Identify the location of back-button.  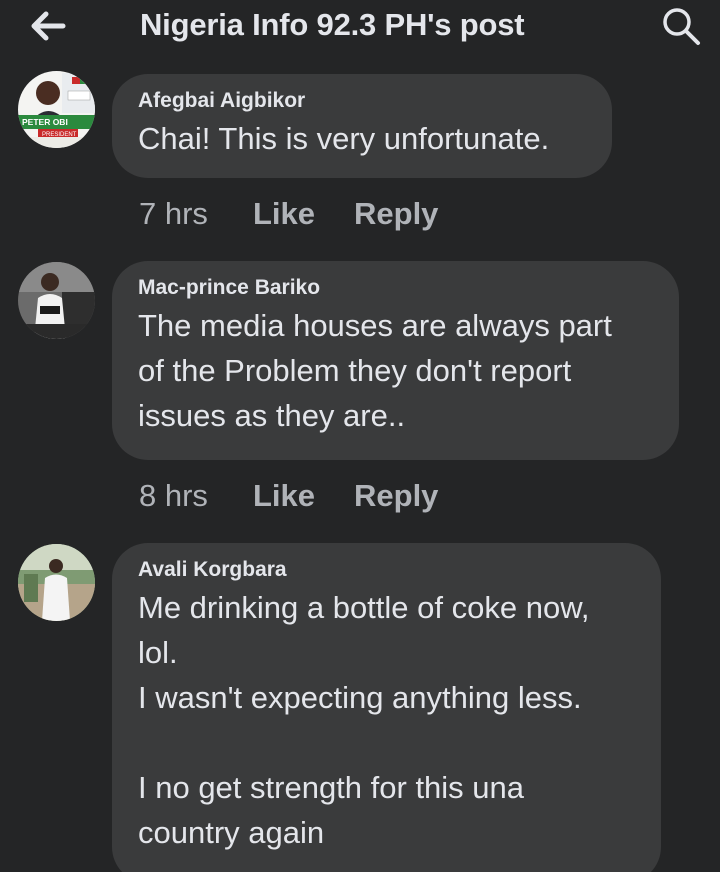
(48, 26).